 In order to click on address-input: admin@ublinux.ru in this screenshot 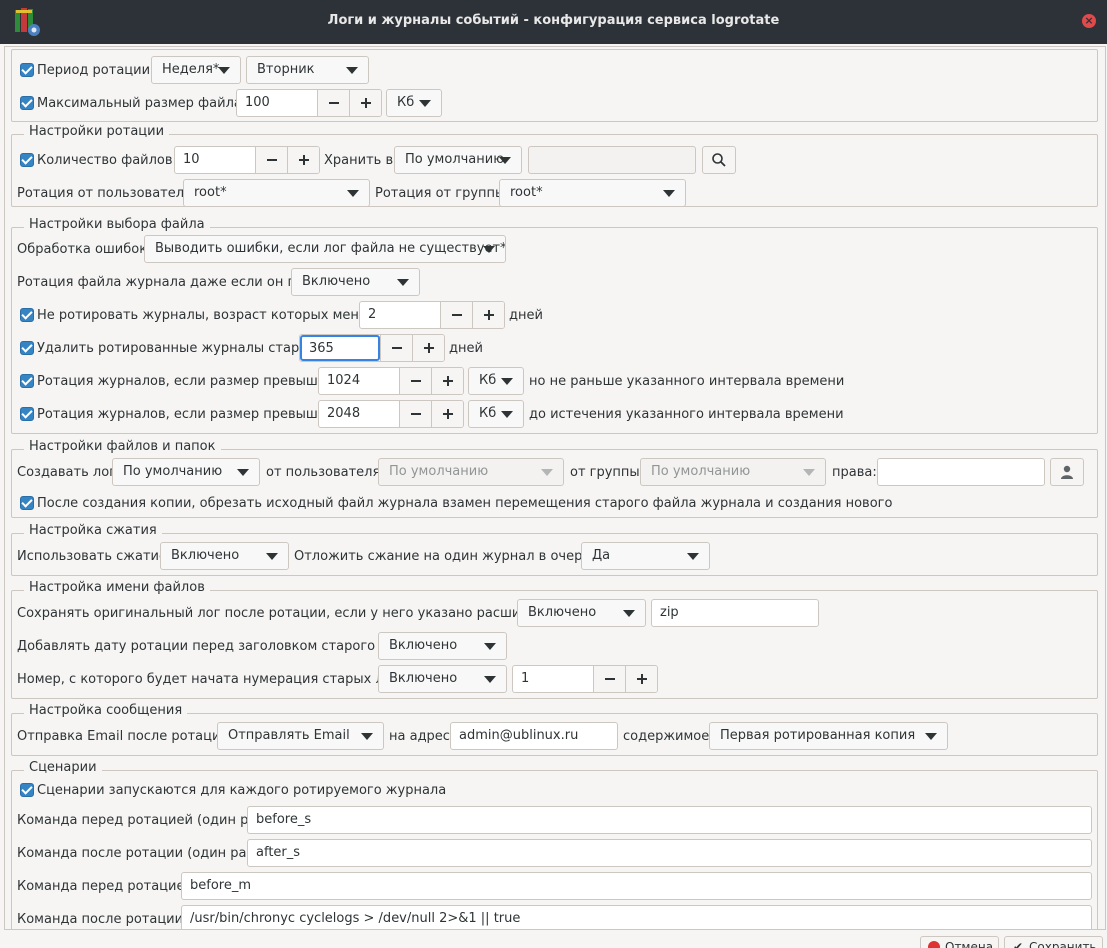, I will do `click(534, 736)`.